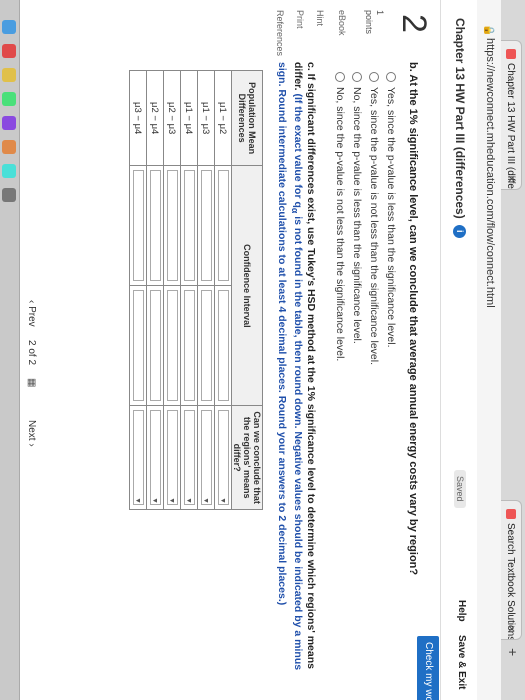 Image resolution: width=525 pixels, height=700 pixels. Describe the element at coordinates (9, 147) in the screenshot. I see `photos-icon` at that location.